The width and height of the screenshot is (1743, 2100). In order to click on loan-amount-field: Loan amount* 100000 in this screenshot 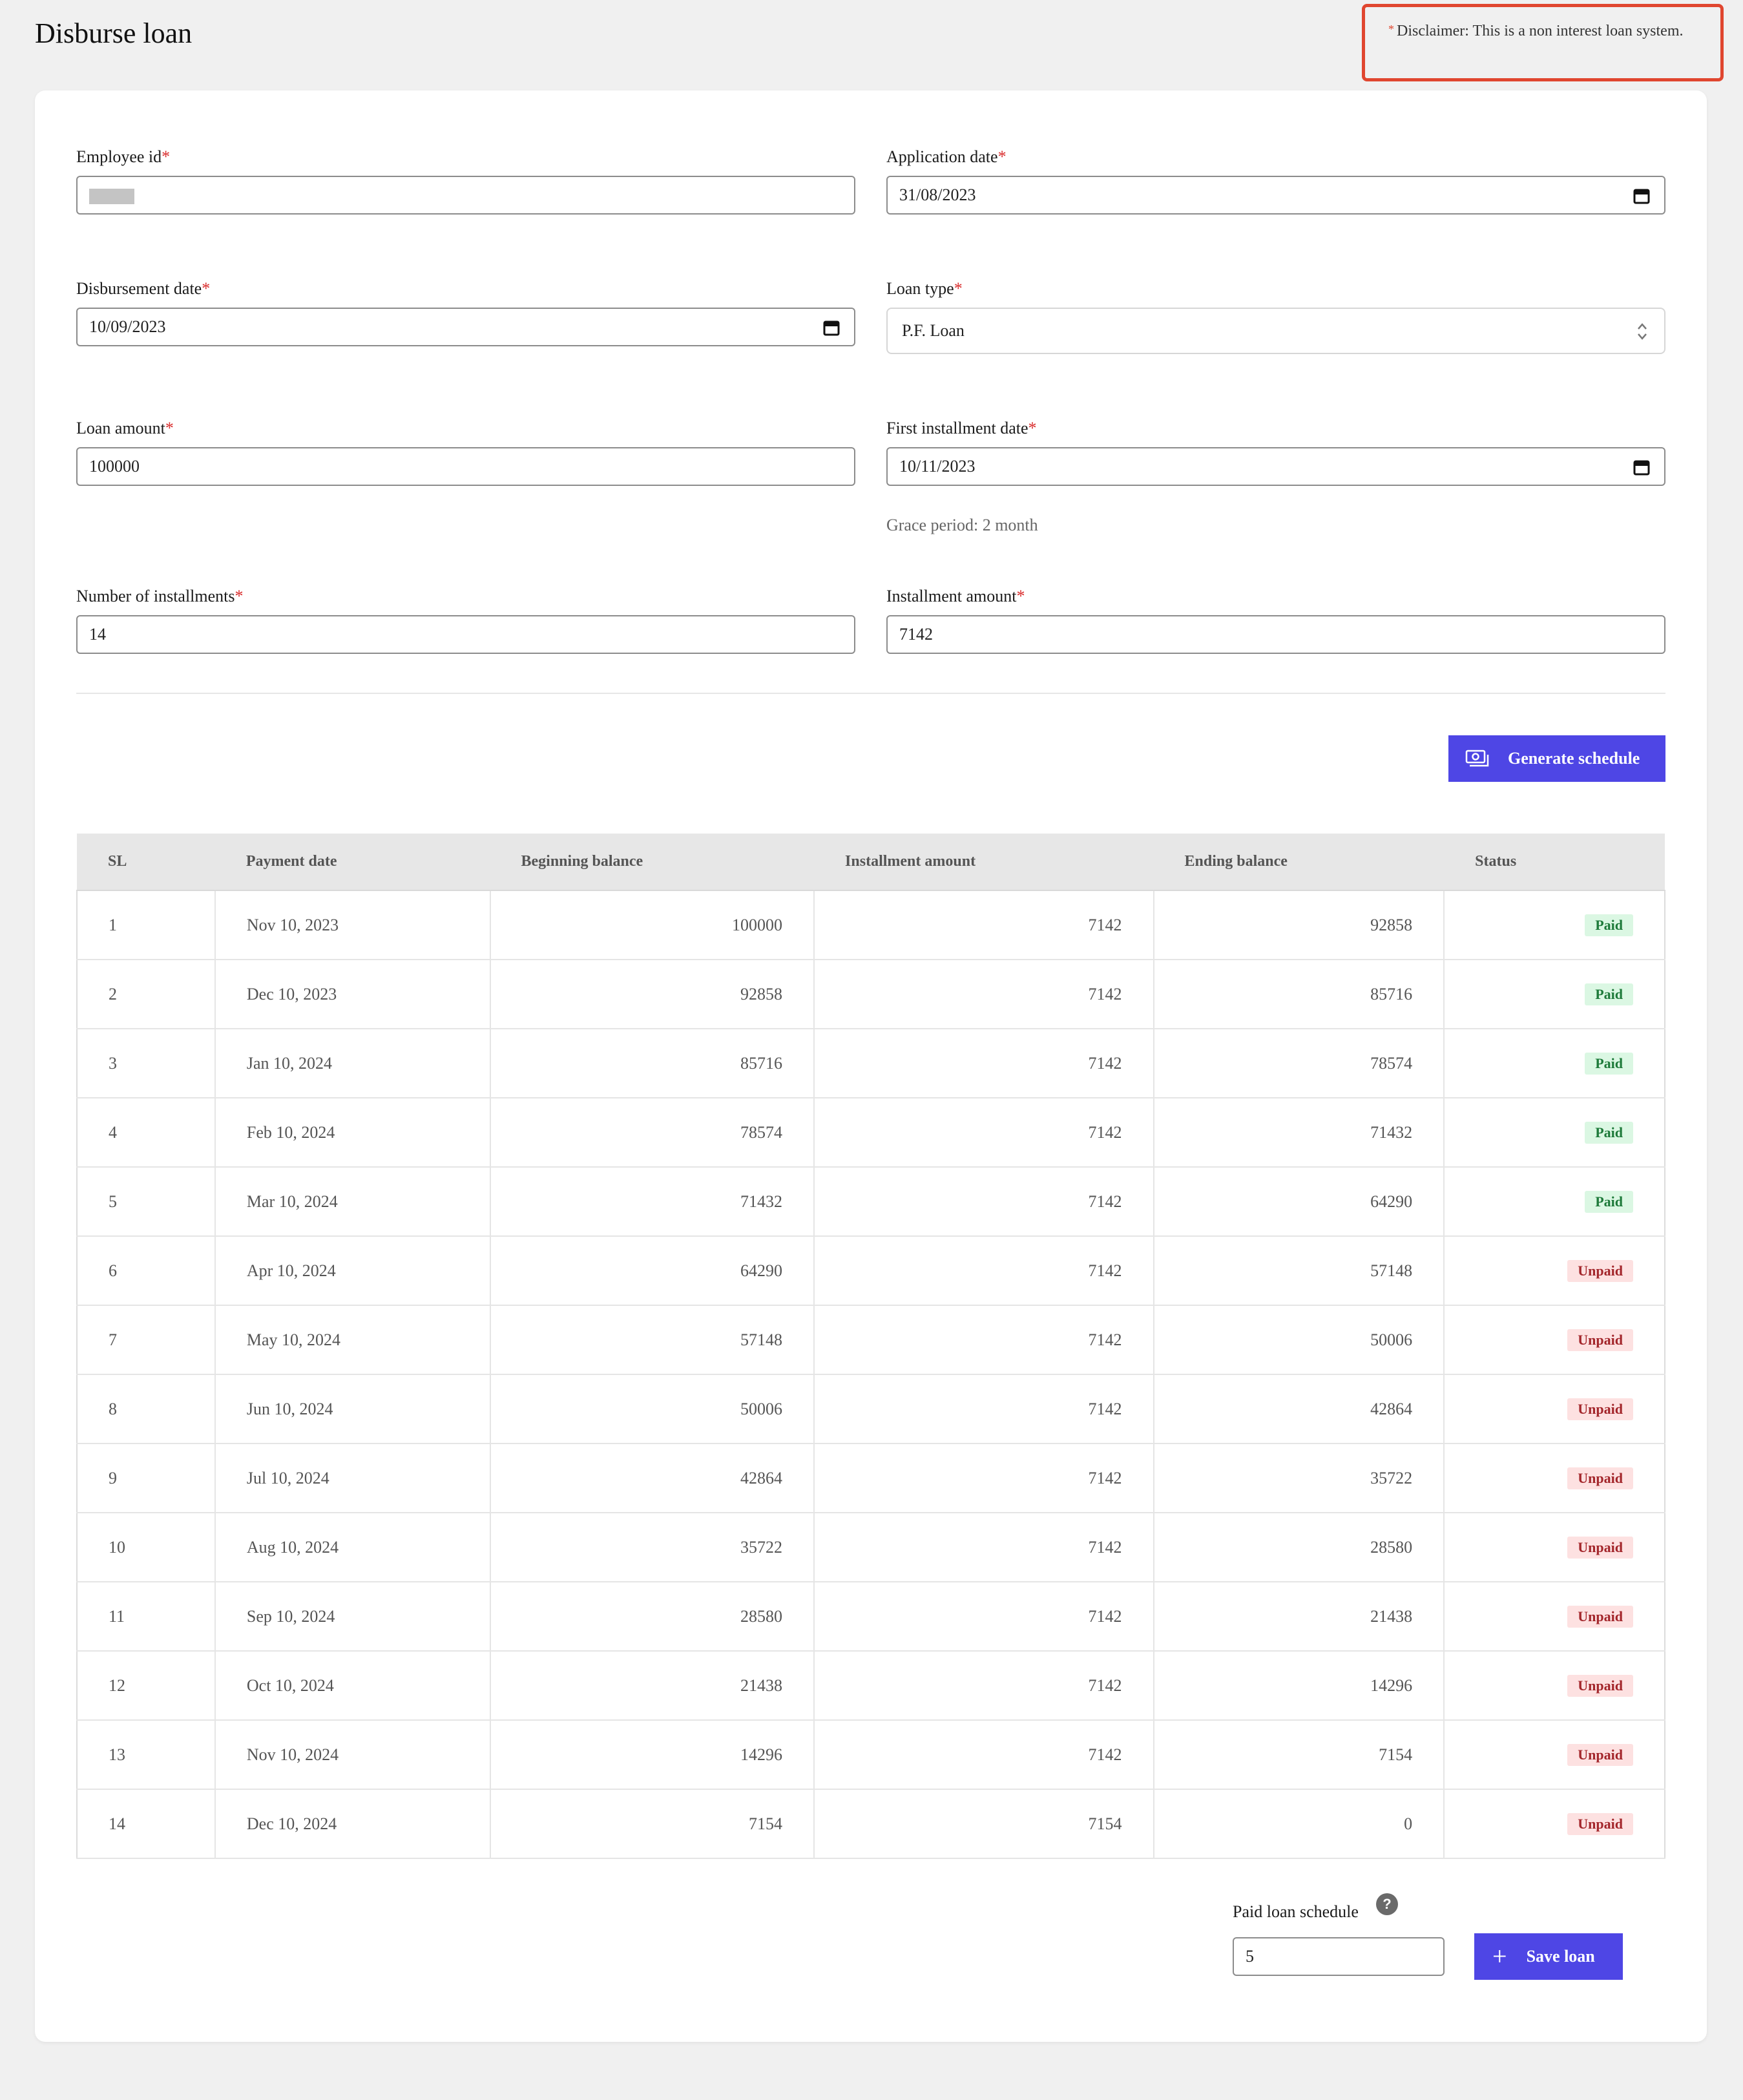, I will do `click(466, 452)`.